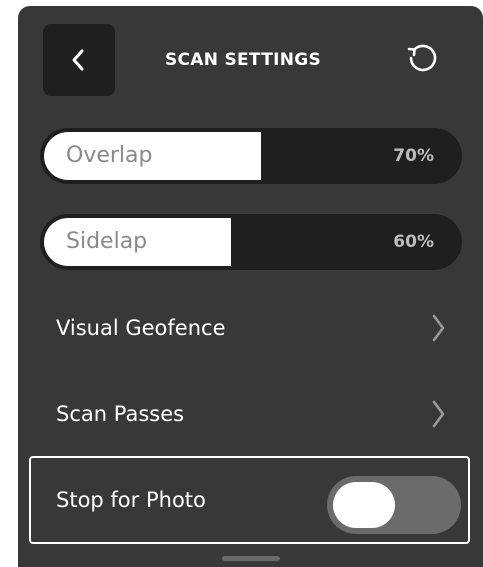 This screenshot has height=567, width=483. I want to click on chevron-left-icon, so click(78, 60).